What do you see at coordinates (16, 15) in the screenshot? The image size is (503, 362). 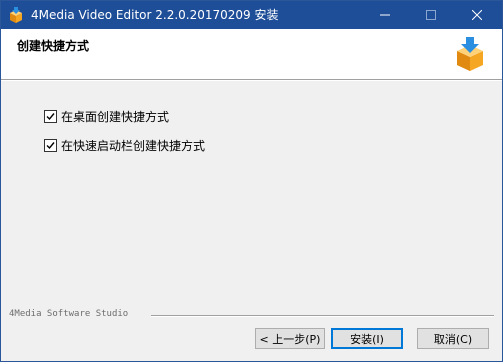 I see `installer-box-icon` at bounding box center [16, 15].